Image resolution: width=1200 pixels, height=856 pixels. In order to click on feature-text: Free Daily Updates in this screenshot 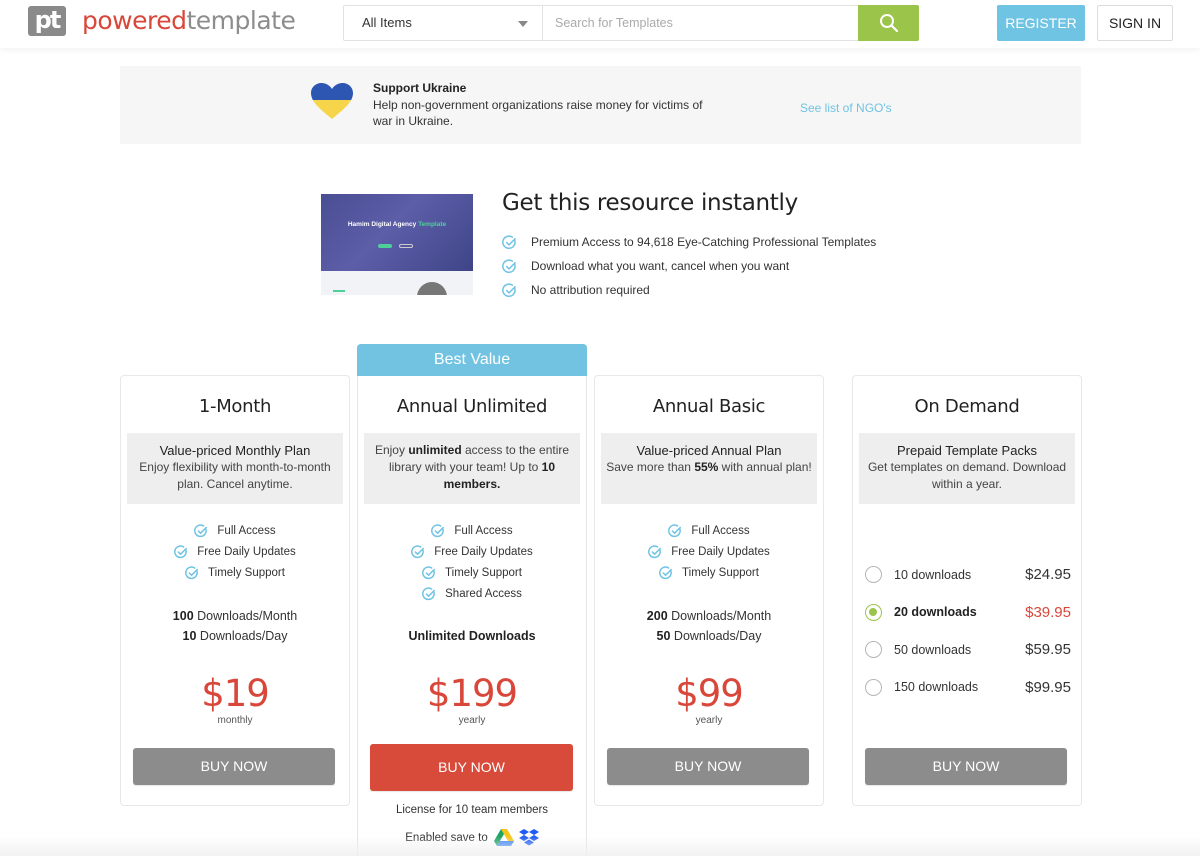, I will do `click(246, 551)`.